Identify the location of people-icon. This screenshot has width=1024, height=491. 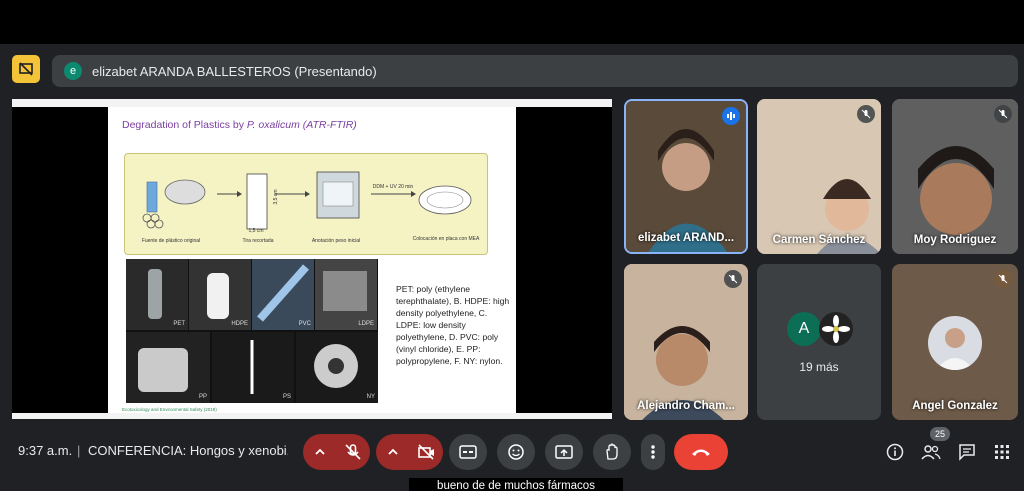
(931, 452).